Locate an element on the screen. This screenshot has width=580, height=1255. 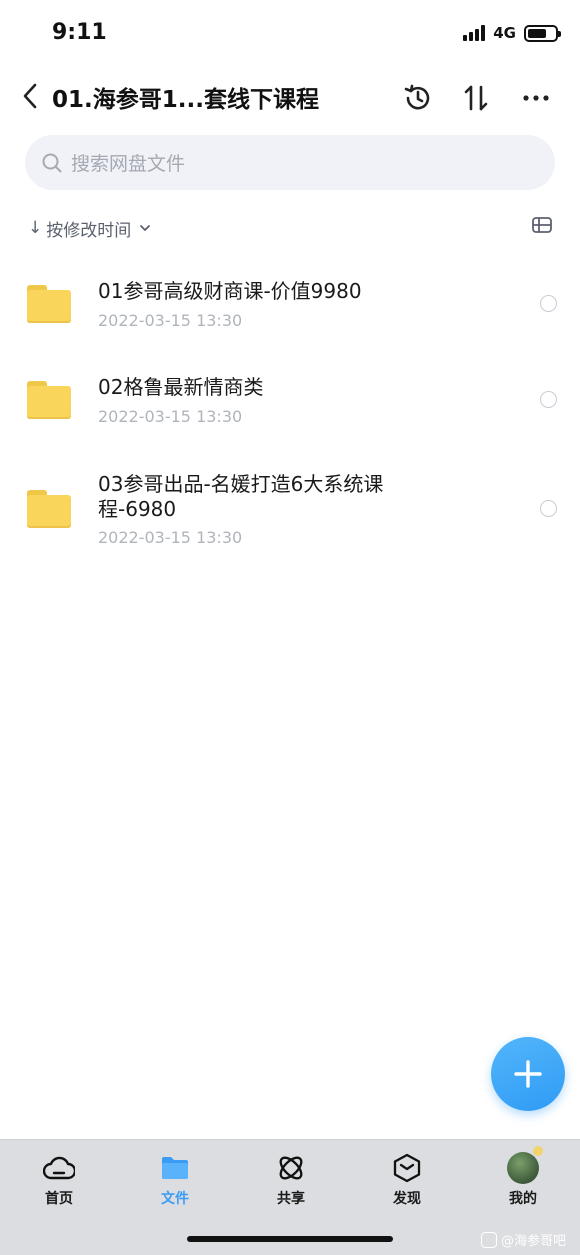
chevron-left-icon is located at coordinates (30, 96).